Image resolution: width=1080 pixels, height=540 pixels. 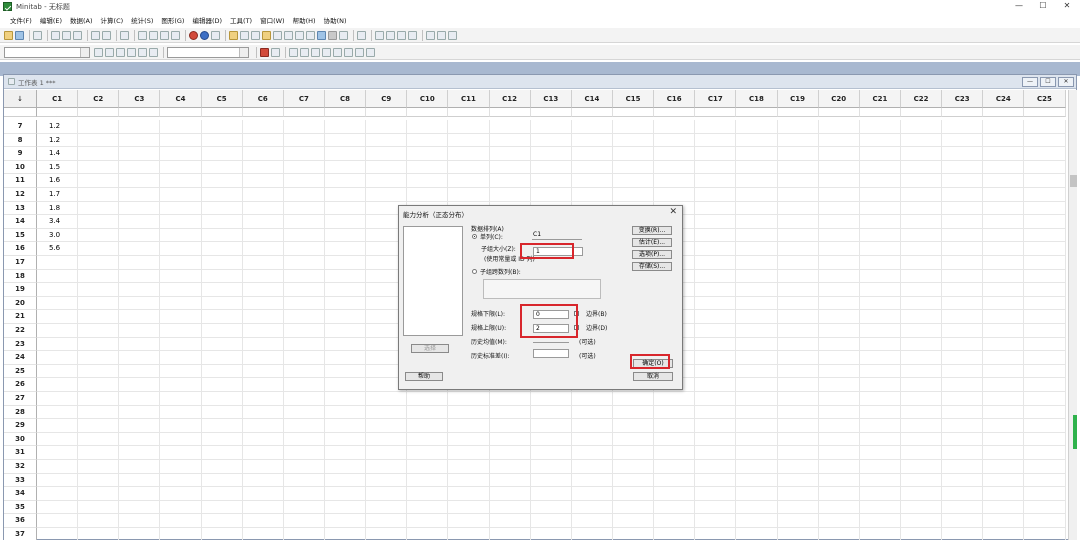 What do you see at coordinates (37, 35) in the screenshot?
I see `print-icon` at bounding box center [37, 35].